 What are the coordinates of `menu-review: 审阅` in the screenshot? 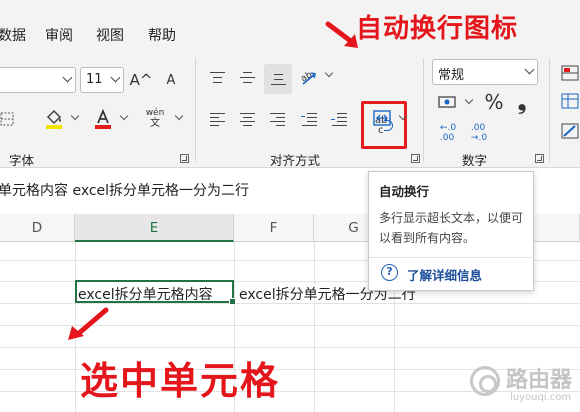 It's located at (59, 35).